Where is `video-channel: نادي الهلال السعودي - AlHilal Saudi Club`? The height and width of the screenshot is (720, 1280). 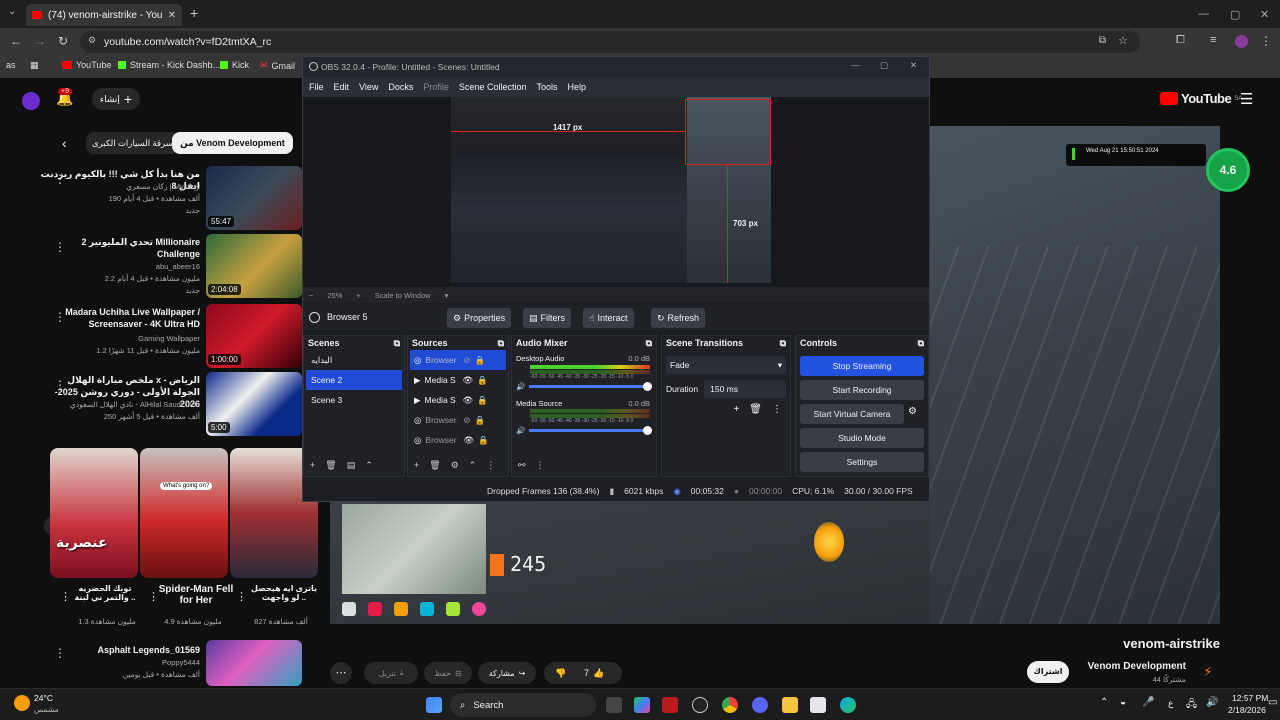
video-channel: نادي الهلال السعودي - AlHilal Saudi Club is located at coordinates (120, 404).